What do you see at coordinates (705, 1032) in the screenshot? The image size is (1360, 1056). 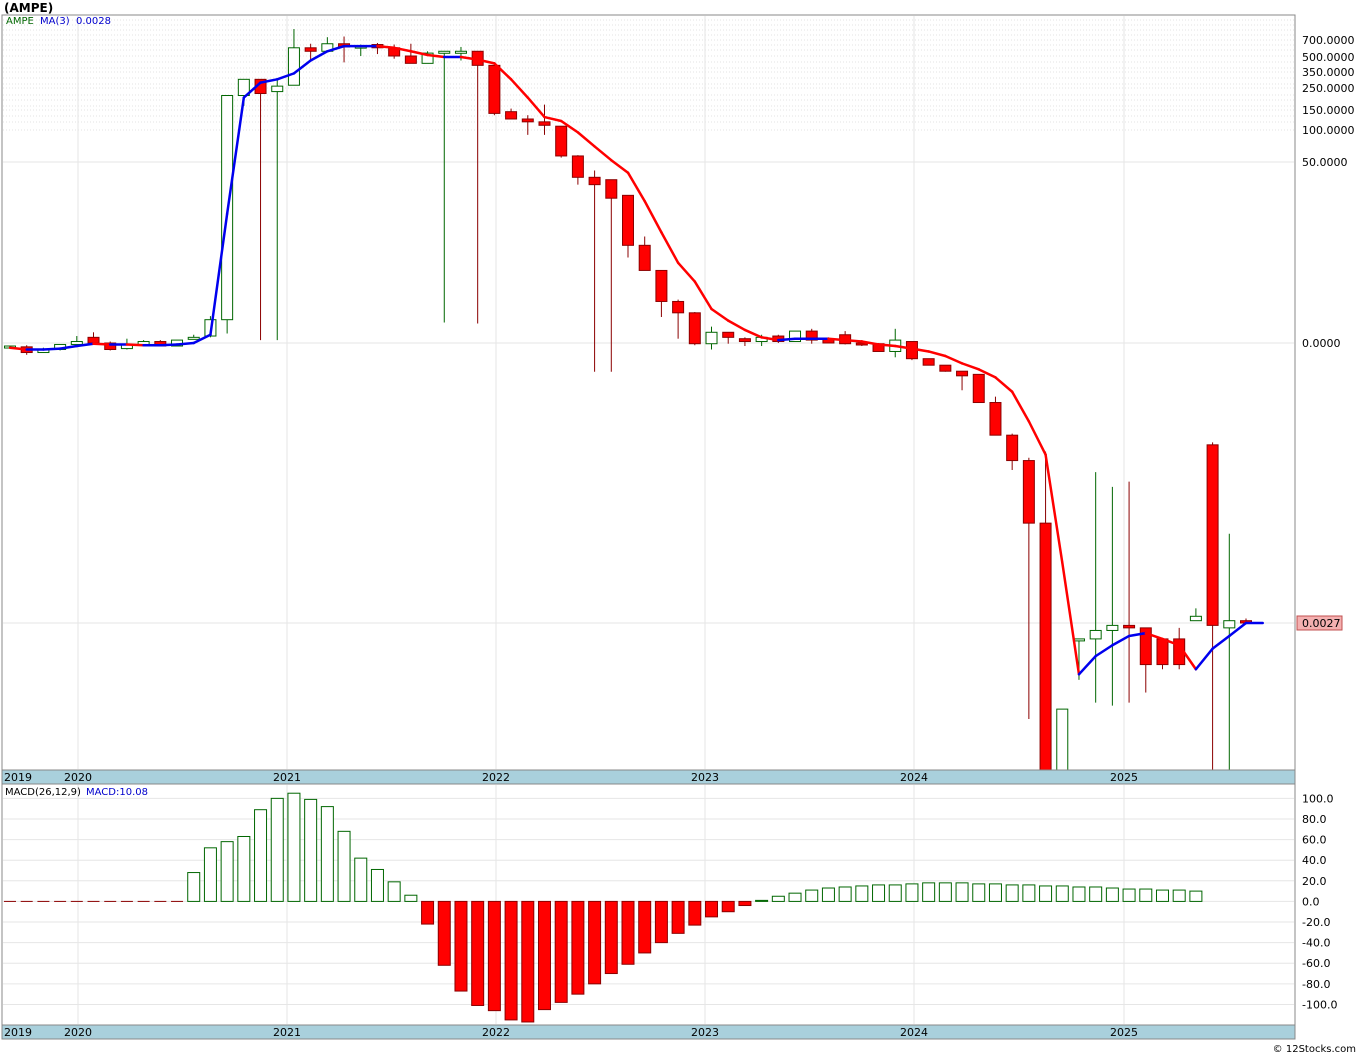 I see `x-tick-label: 2023` at bounding box center [705, 1032].